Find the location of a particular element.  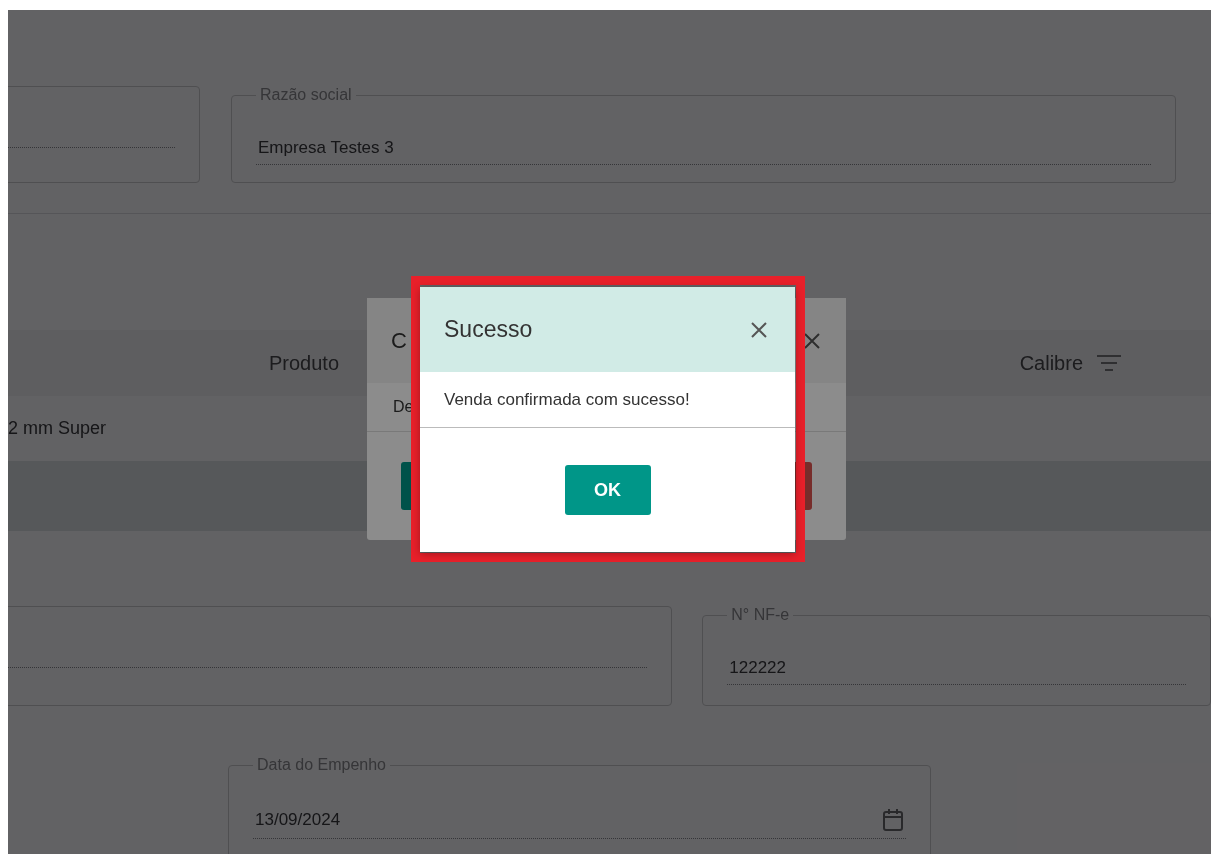

text-field is located at coordinates (340, 656).